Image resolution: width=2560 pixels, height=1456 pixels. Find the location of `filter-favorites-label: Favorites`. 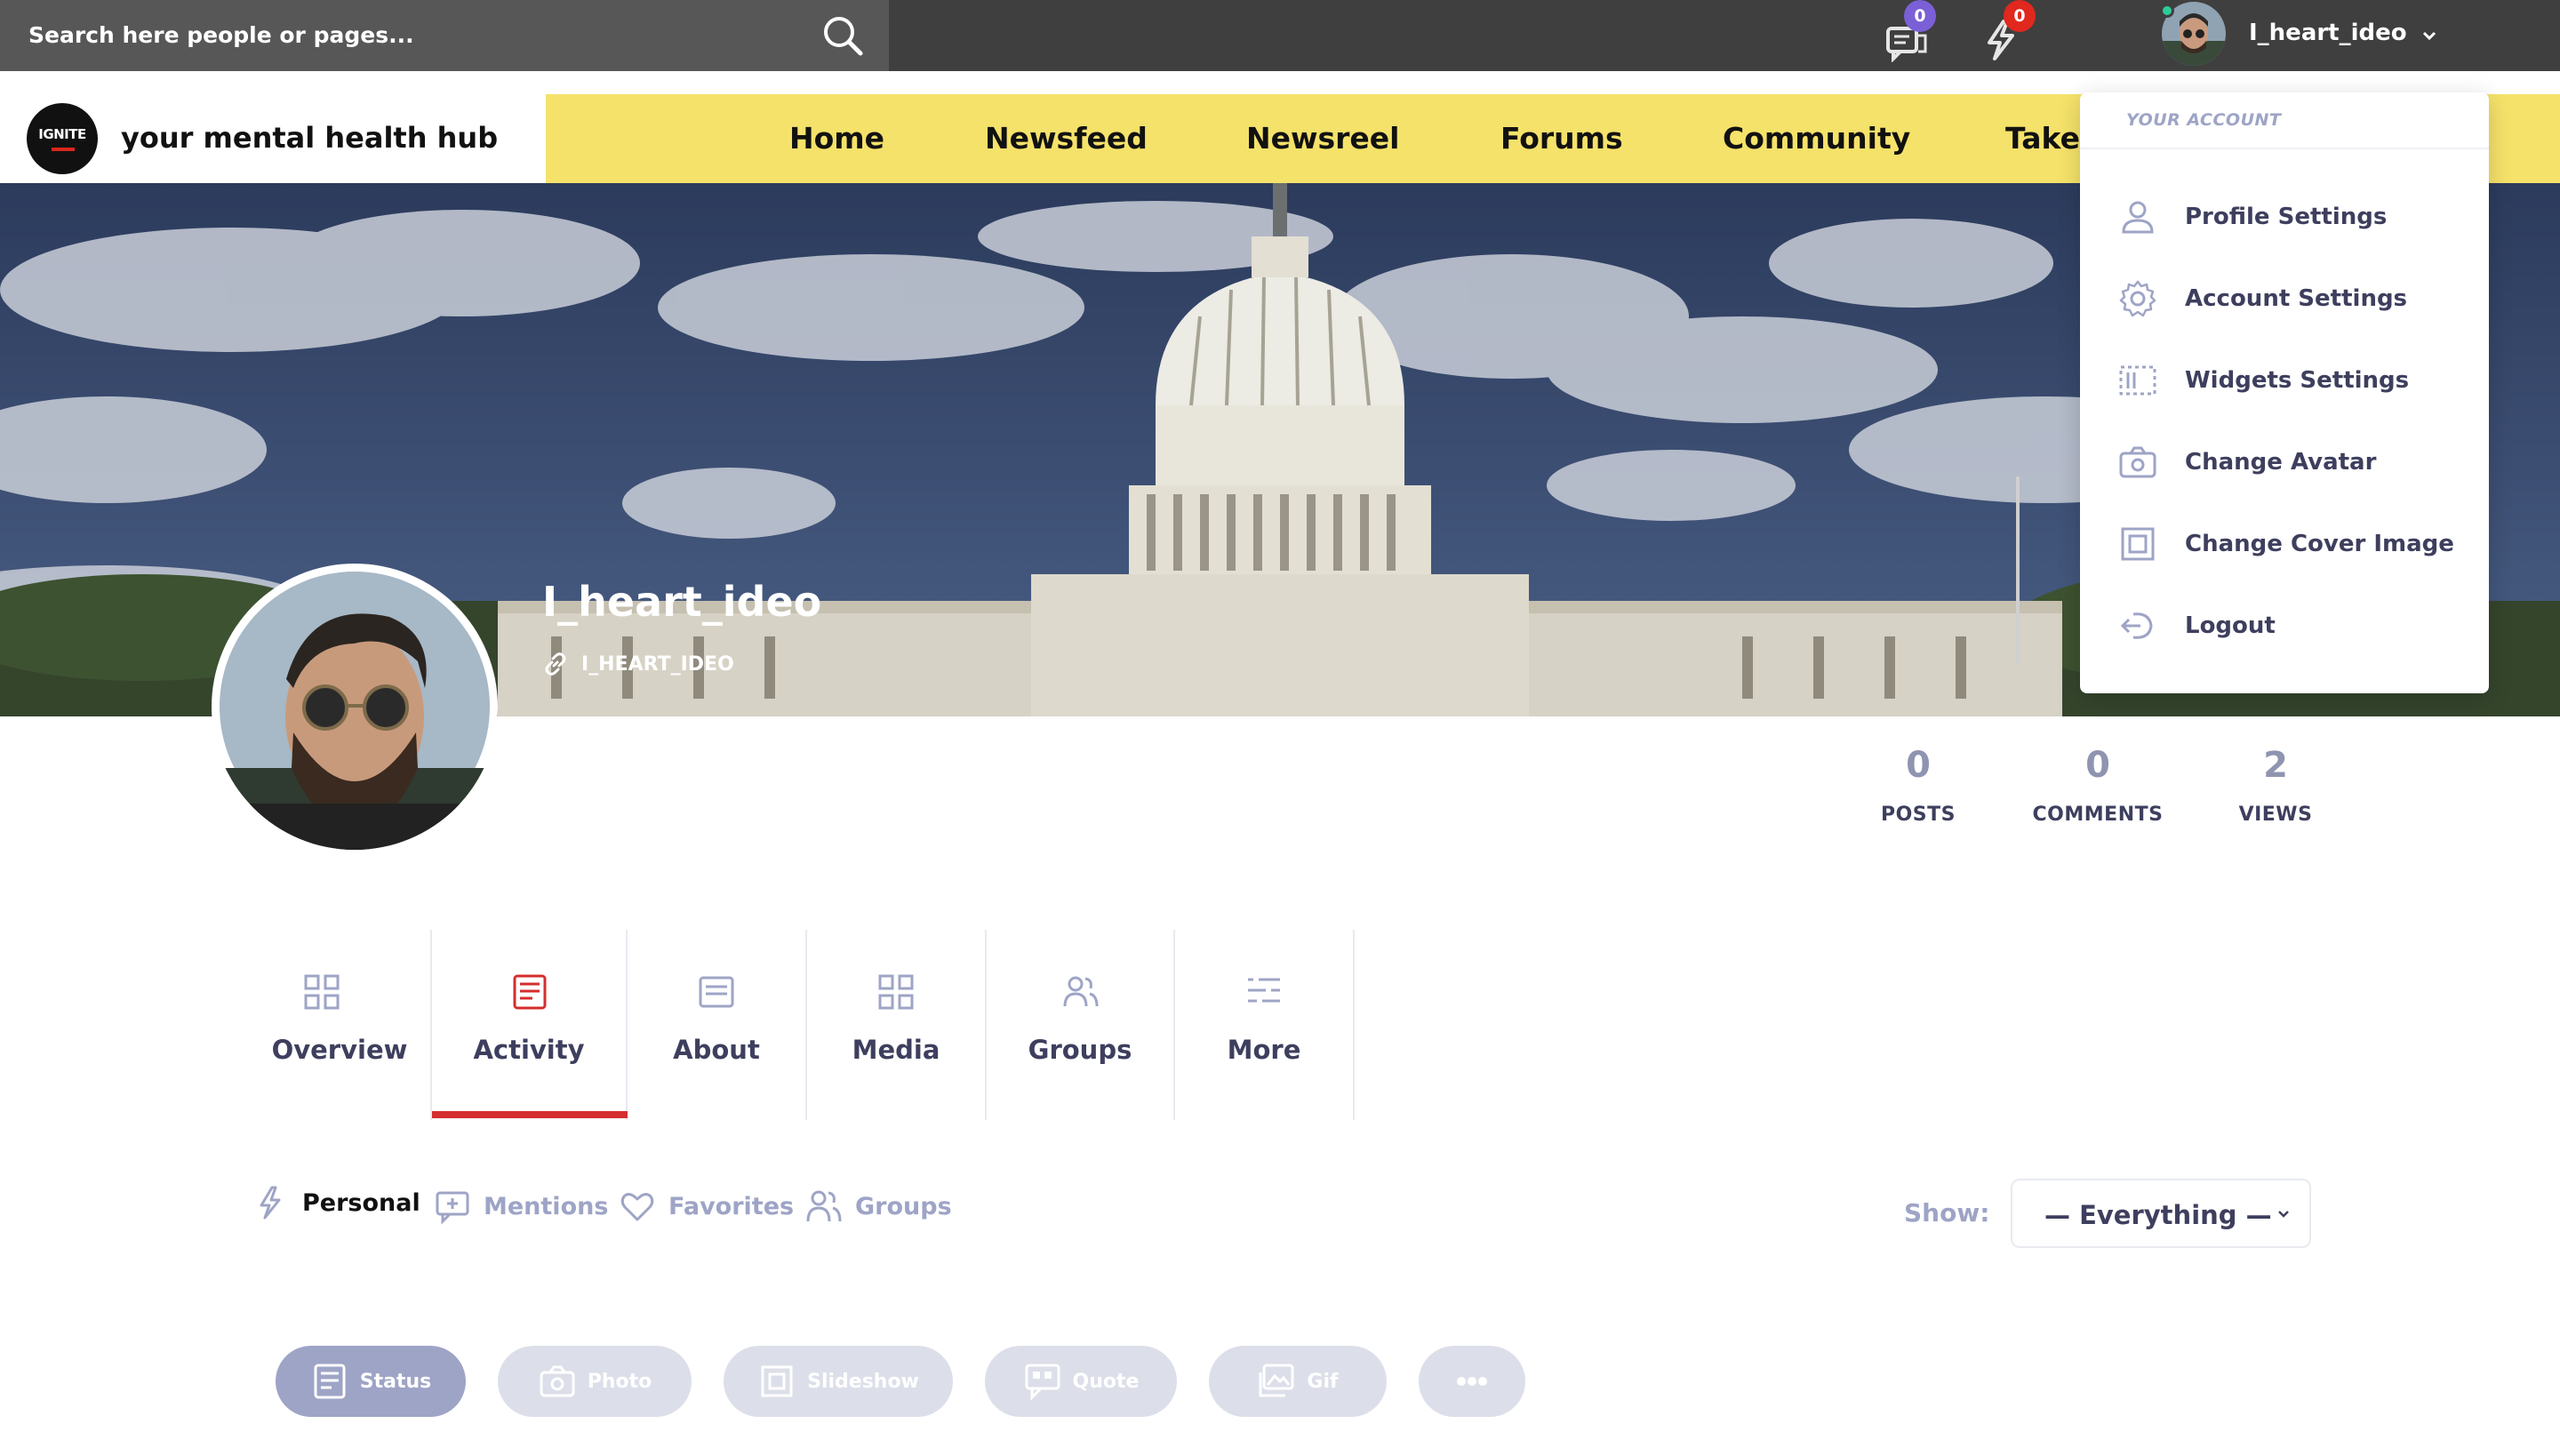

filter-favorites-label: Favorites is located at coordinates (731, 1206).